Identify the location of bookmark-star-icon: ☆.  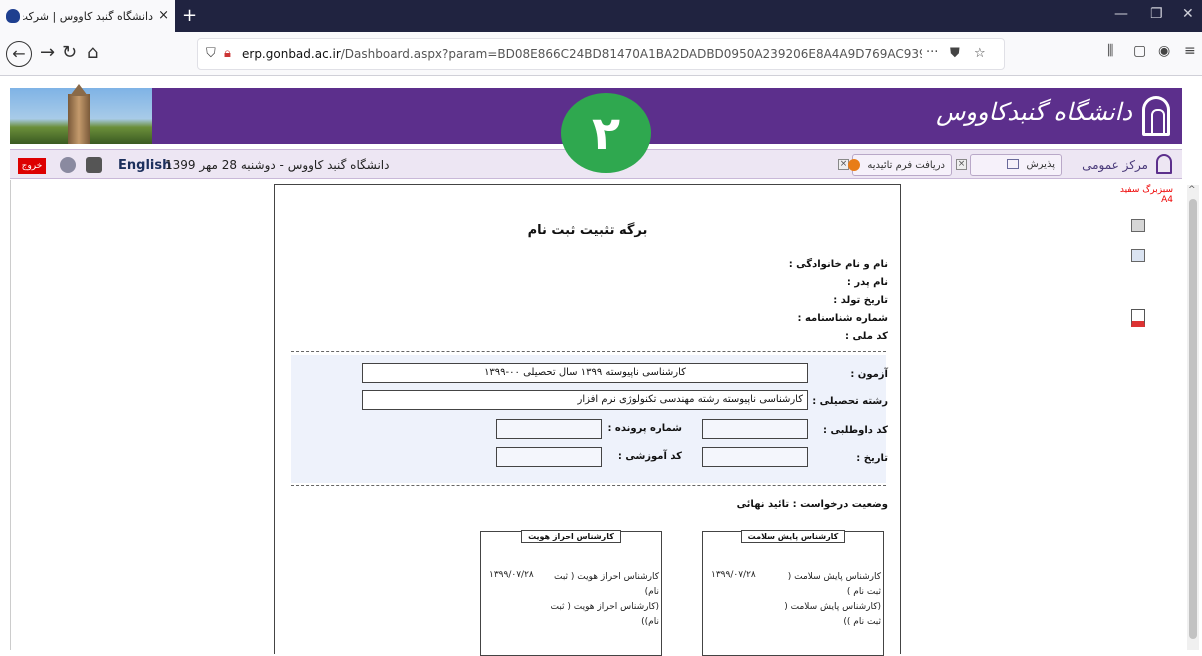
(980, 53).